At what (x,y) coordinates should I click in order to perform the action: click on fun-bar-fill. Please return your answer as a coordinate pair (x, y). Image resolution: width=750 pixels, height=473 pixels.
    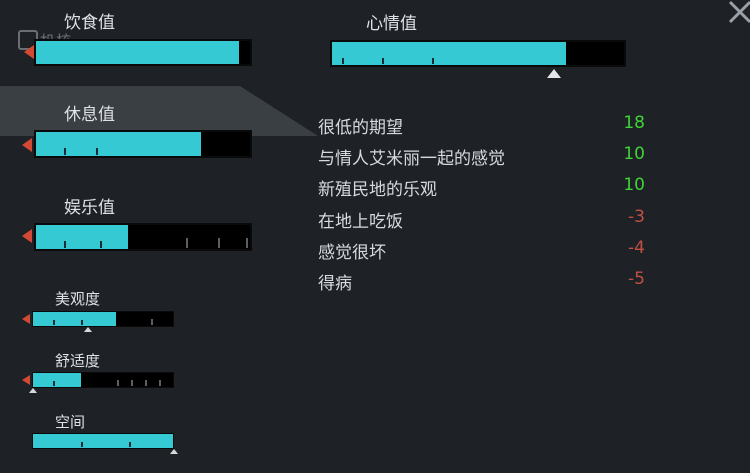
    Looking at the image, I should click on (82, 237).